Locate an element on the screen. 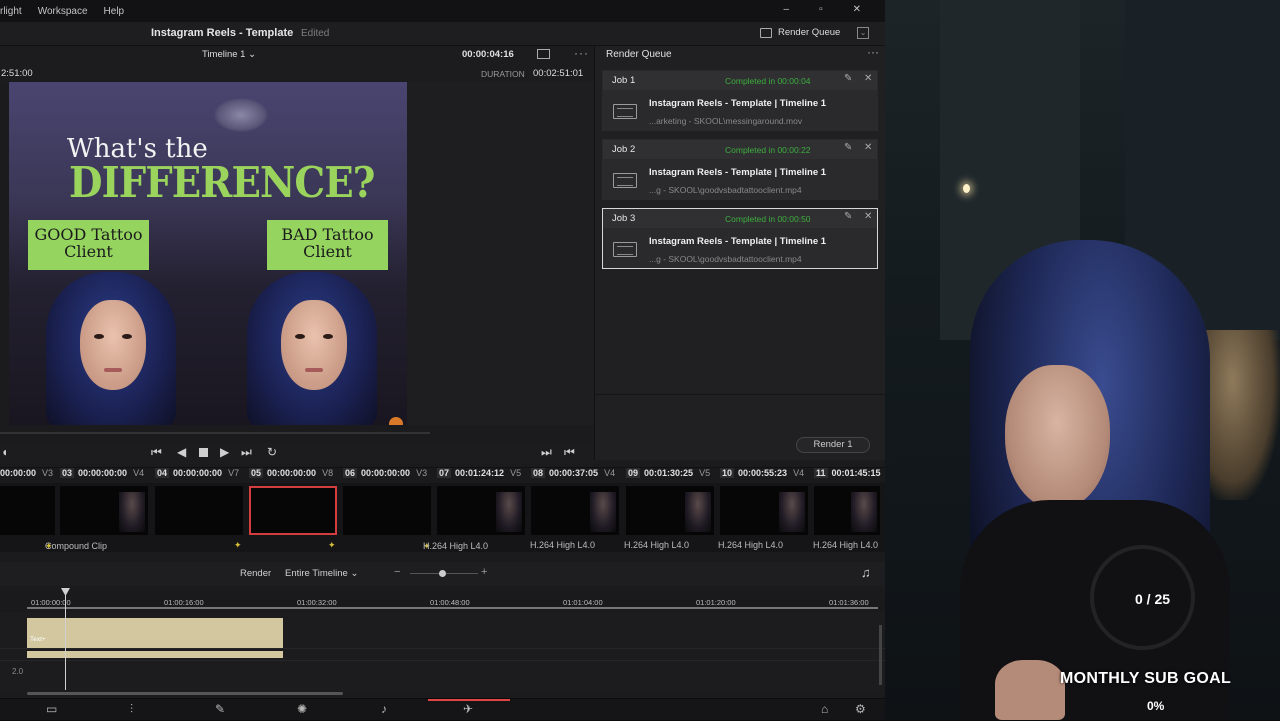 This screenshot has width=1280, height=721. cut-icon: ⫶ is located at coordinates (131, 709).